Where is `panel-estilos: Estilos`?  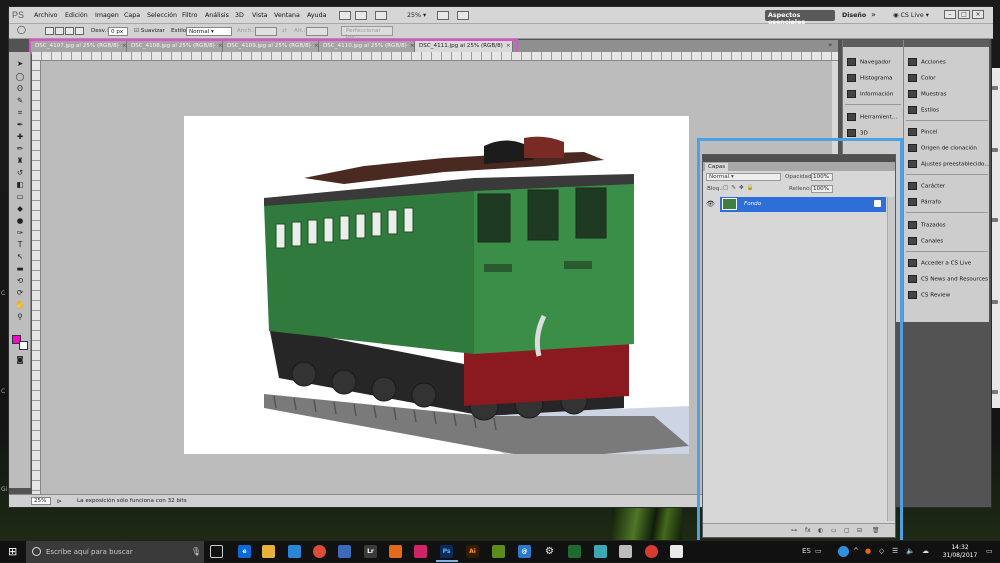
panel-estilos: Estilos is located at coordinates (923, 110).